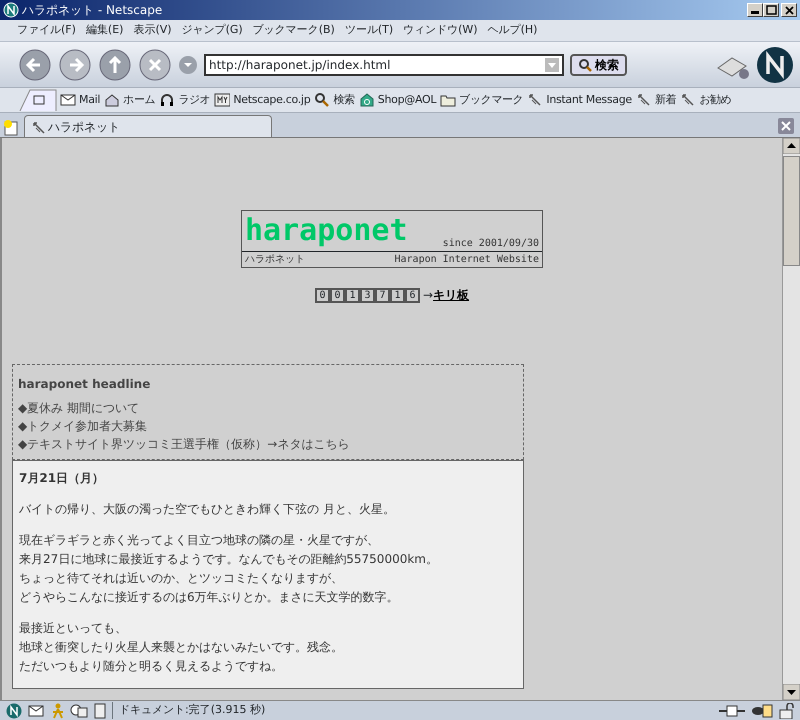 Image resolution: width=800 pixels, height=720 pixels. I want to click on stop-button, so click(155, 65).